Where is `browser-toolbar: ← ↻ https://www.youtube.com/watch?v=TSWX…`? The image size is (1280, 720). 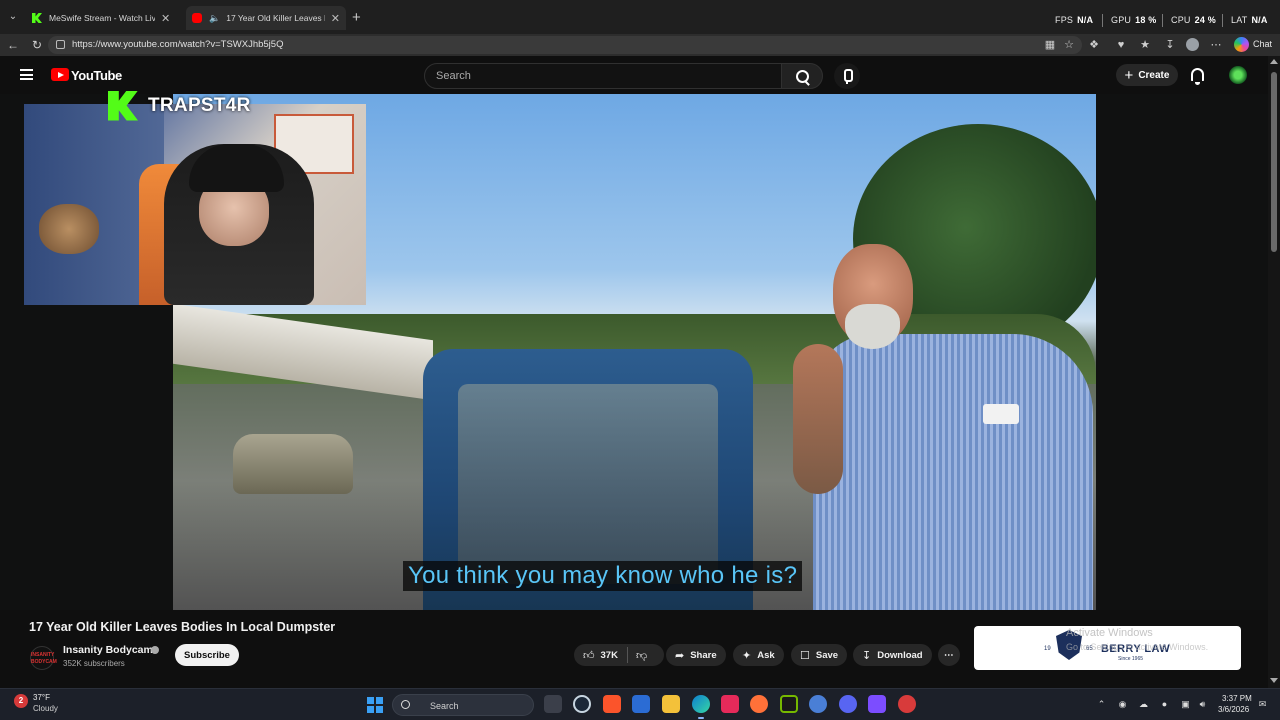
browser-toolbar: ← ↻ https://www.youtube.com/watch?v=TSWX… is located at coordinates (640, 45).